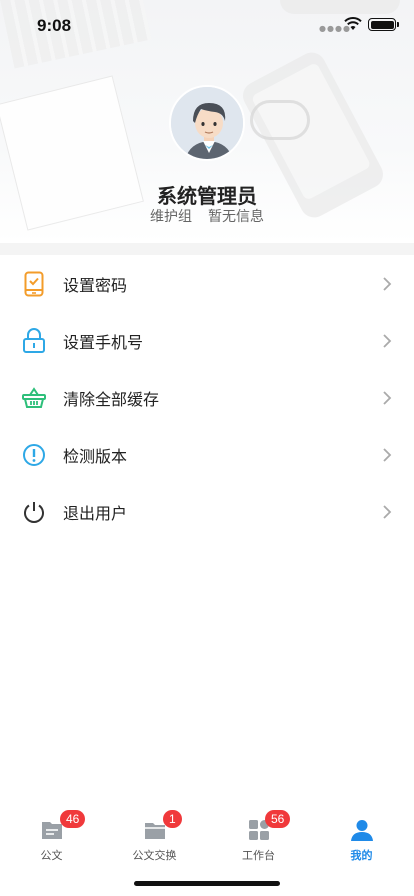 This screenshot has width=414, height=896. Describe the element at coordinates (34, 455) in the screenshot. I see `alert-circle-icon` at that location.